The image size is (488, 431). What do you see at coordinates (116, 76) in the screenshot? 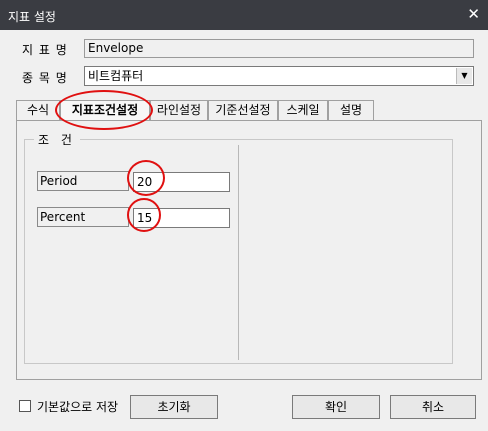
I see `item-name-value: 비트컴퓨터` at bounding box center [116, 76].